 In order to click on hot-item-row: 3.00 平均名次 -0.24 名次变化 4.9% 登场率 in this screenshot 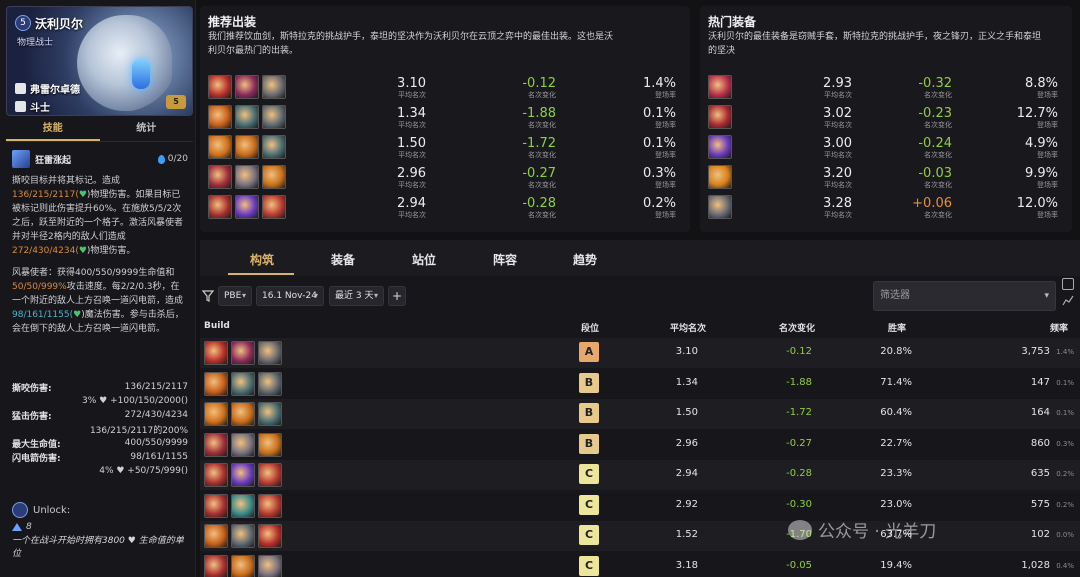, I will do `click(886, 148)`.